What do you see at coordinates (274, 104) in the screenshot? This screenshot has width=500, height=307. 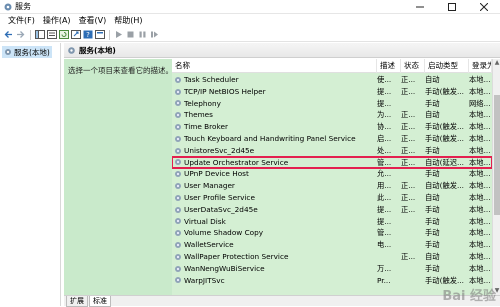 I see `service-name-cell: Telephony` at bounding box center [274, 104].